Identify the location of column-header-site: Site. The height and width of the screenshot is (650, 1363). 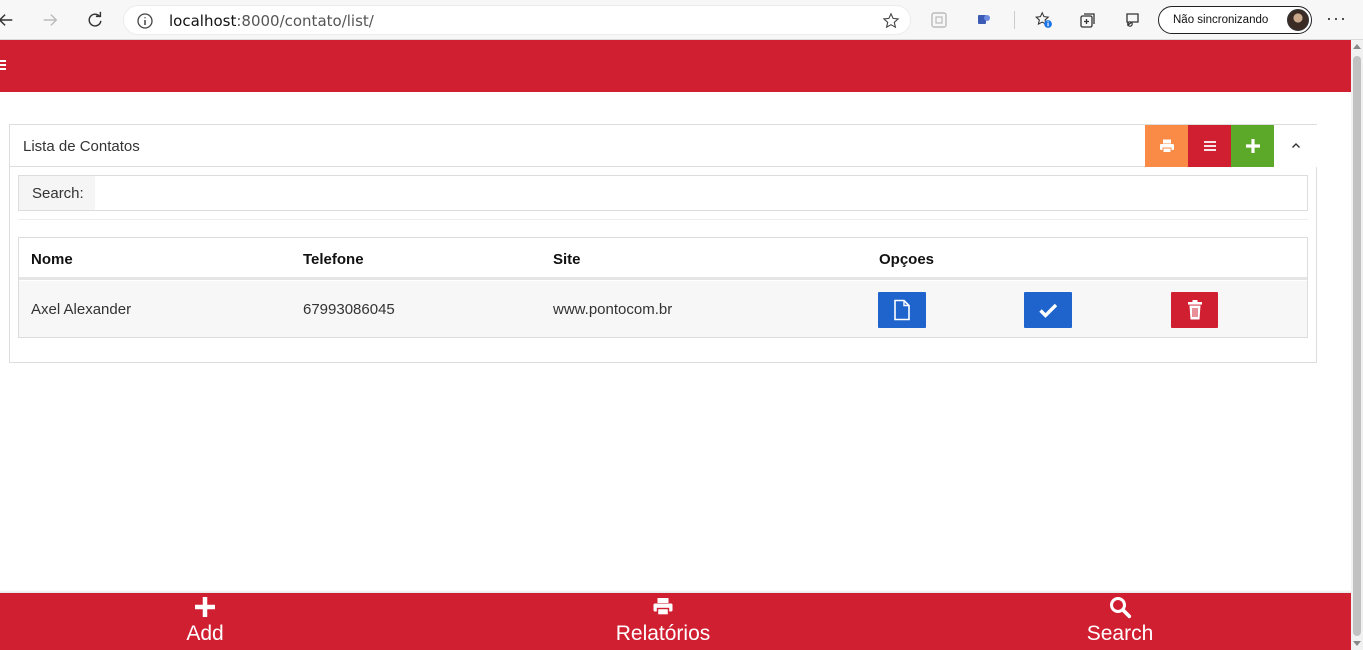
(567, 259).